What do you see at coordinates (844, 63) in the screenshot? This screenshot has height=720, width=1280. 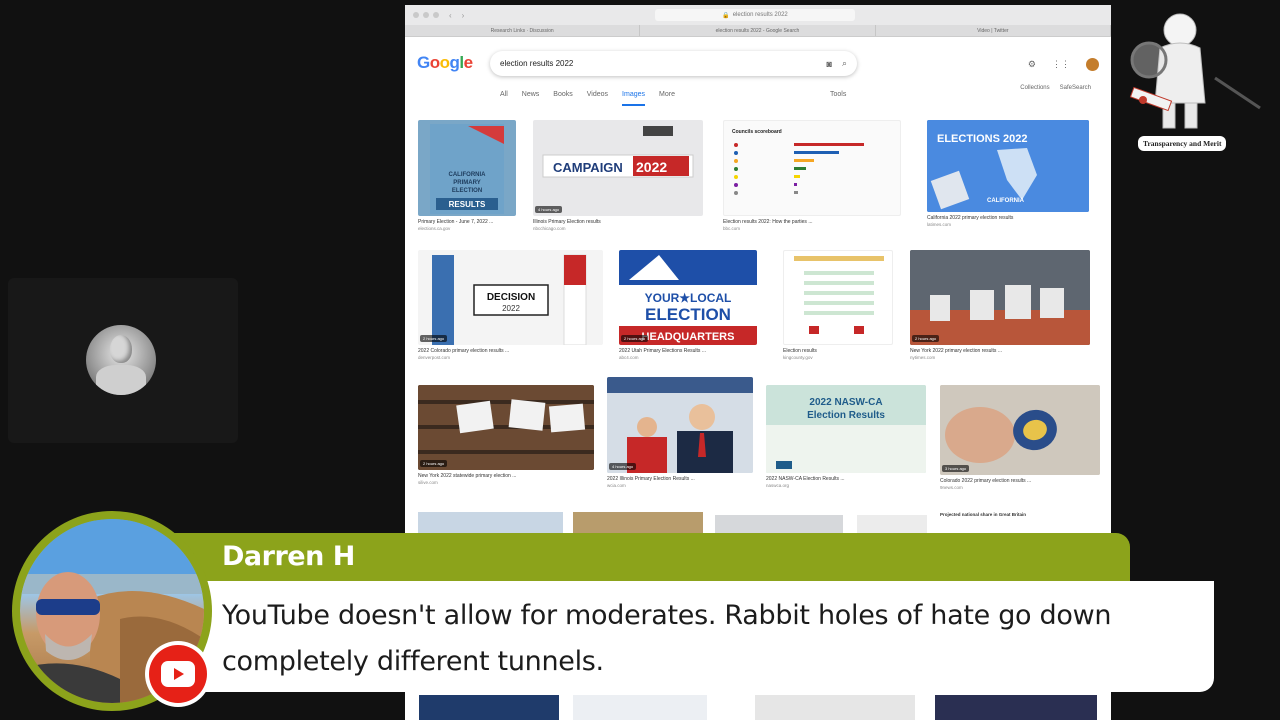 I see `search-icon: ⌕` at bounding box center [844, 63].